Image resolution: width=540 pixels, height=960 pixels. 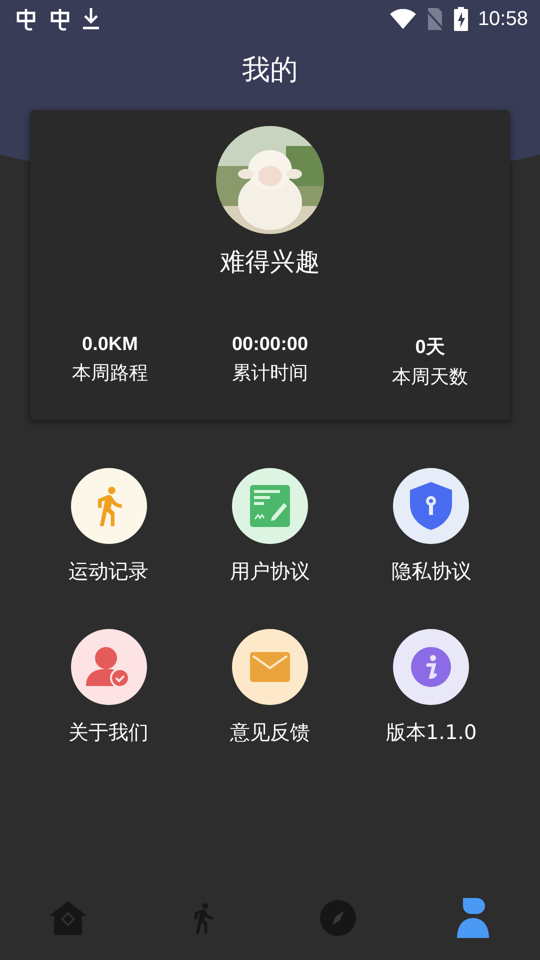 I want to click on user-name: 难得兴趣, so click(x=270, y=262).